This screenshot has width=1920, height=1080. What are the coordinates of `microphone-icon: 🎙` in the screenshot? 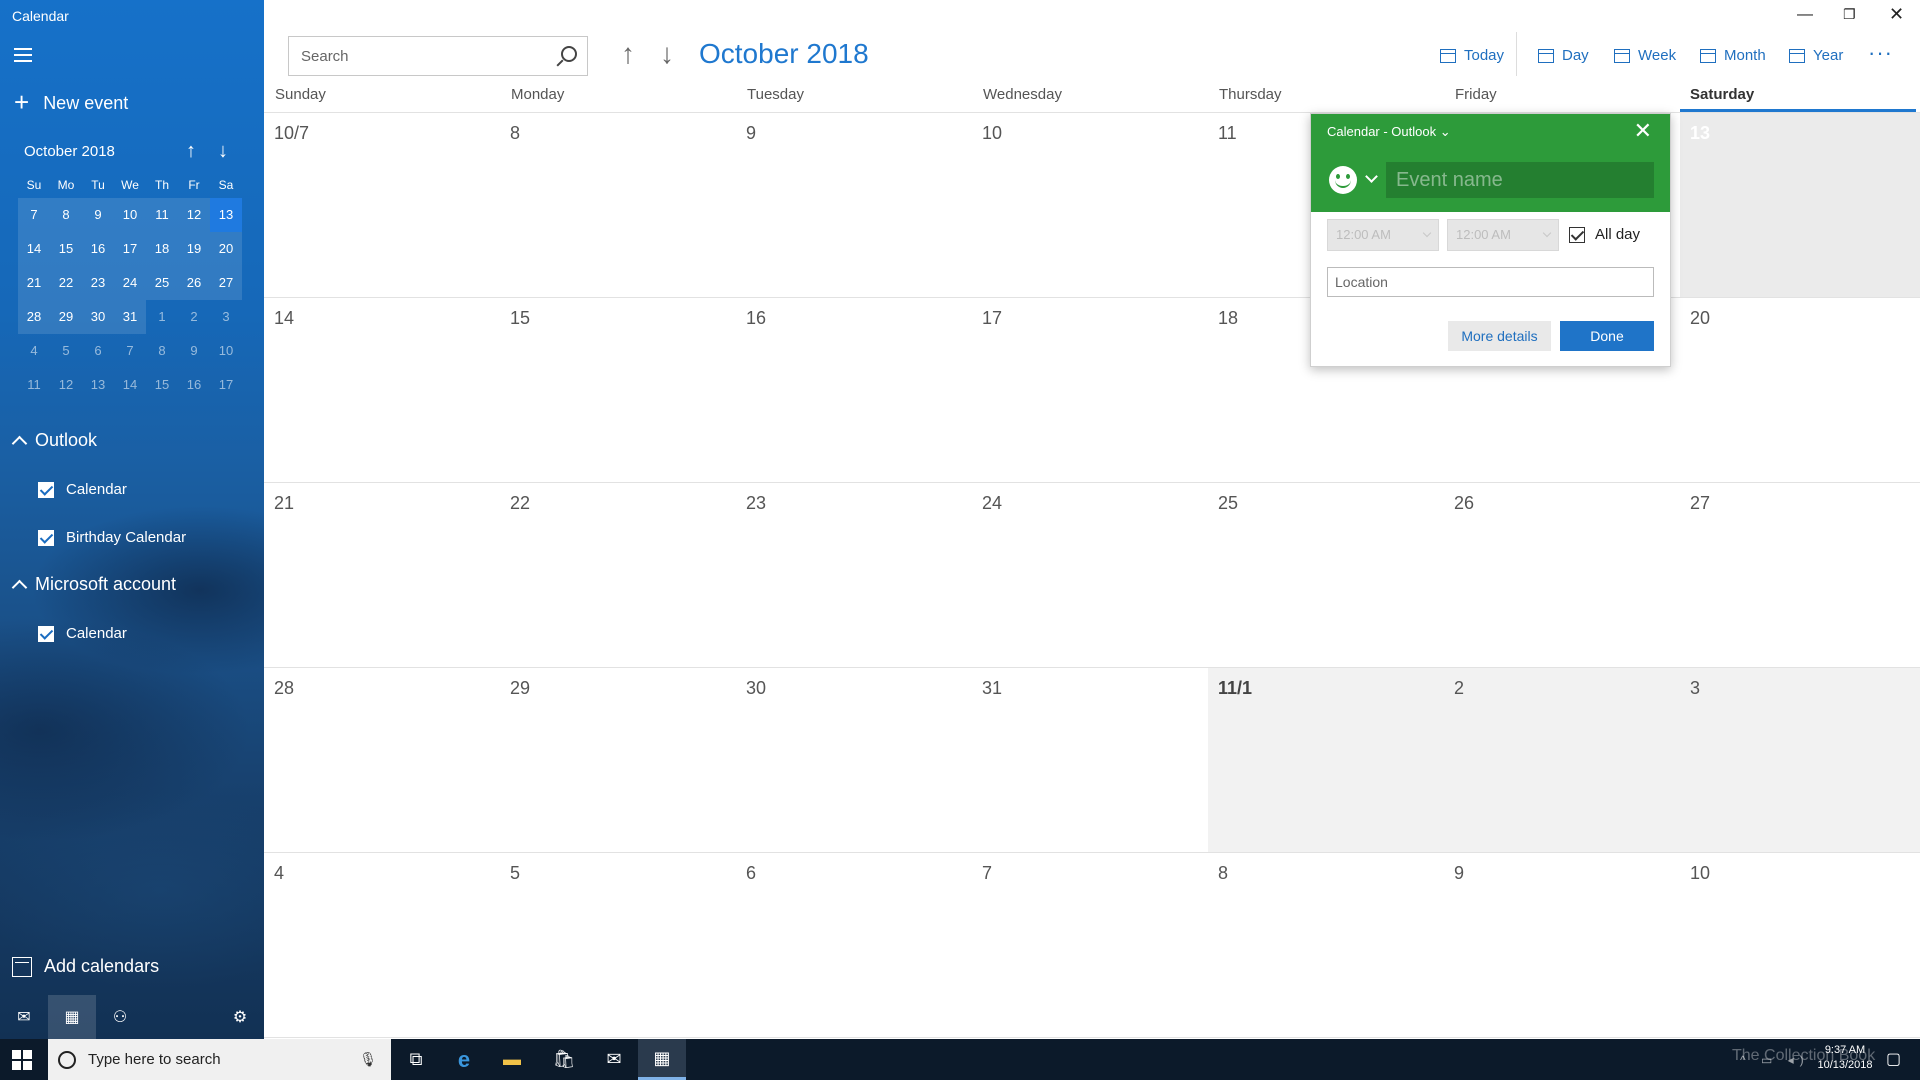 It's located at (368, 1059).